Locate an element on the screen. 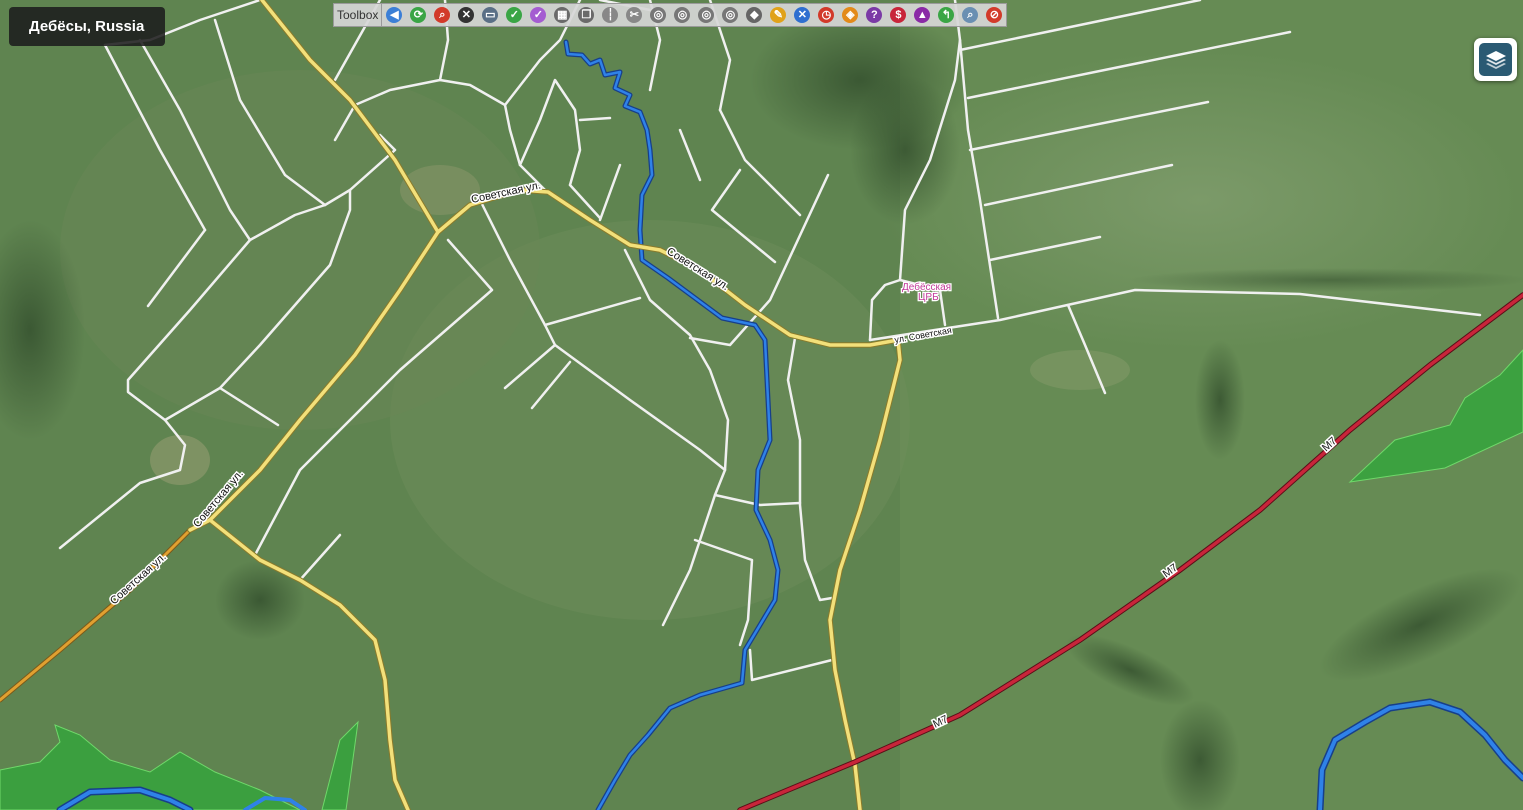 The width and height of the screenshot is (1523, 810). eraser-icon-glyph: ◆ is located at coordinates (754, 15).